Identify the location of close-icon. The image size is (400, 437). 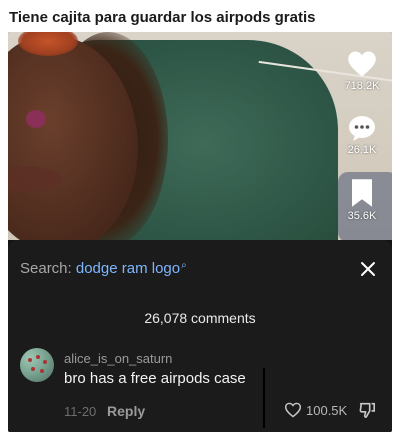
(368, 269).